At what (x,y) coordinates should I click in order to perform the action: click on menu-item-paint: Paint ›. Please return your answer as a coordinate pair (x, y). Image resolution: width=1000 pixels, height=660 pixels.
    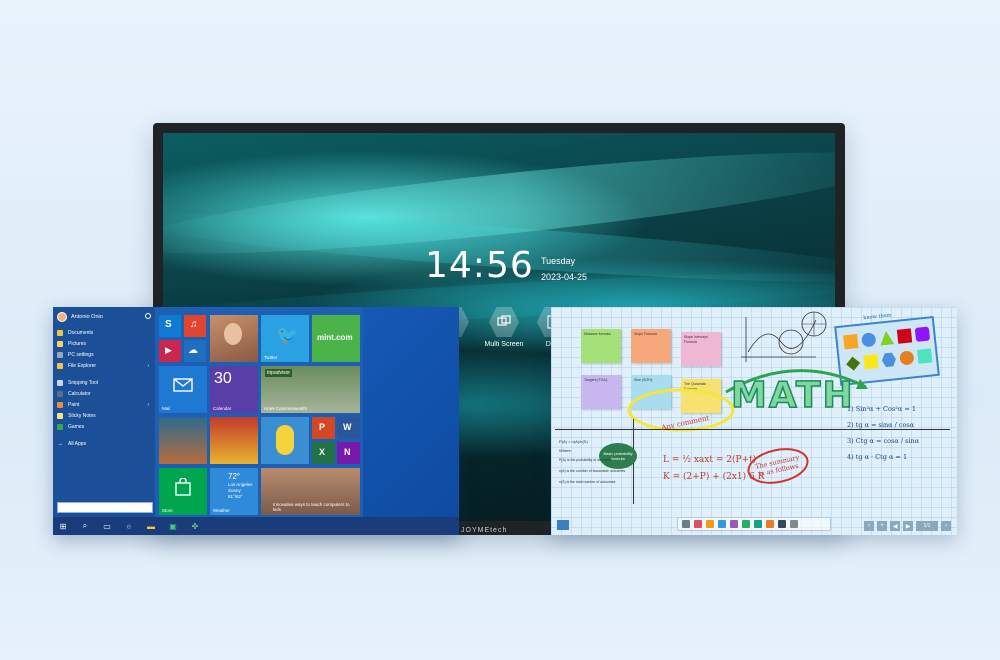
    Looking at the image, I should click on (104, 404).